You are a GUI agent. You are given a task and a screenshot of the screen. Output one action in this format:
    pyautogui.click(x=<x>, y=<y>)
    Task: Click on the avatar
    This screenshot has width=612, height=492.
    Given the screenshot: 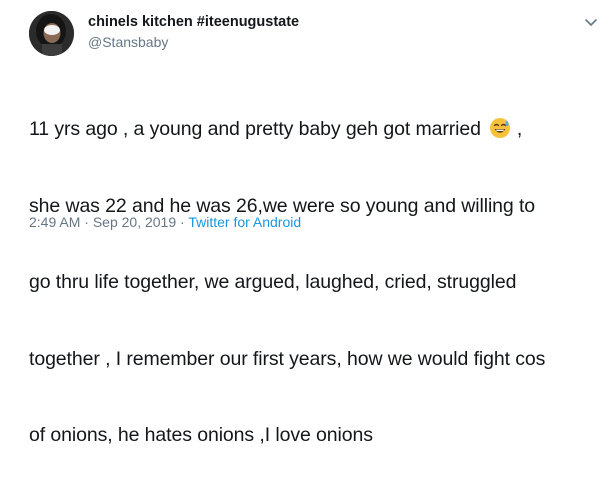 What is the action you would take?
    pyautogui.click(x=51, y=33)
    